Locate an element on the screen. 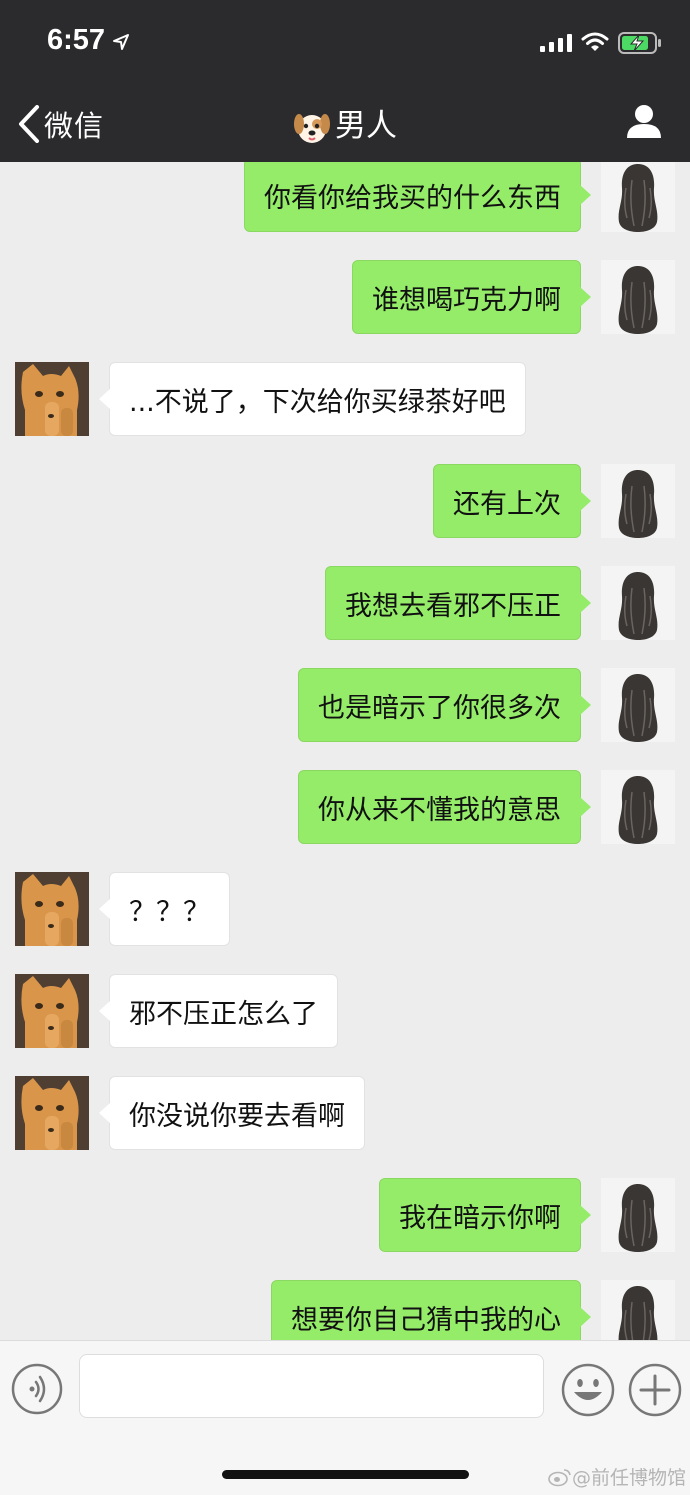 The width and height of the screenshot is (690, 1495). plus-icon is located at coordinates (655, 1390).